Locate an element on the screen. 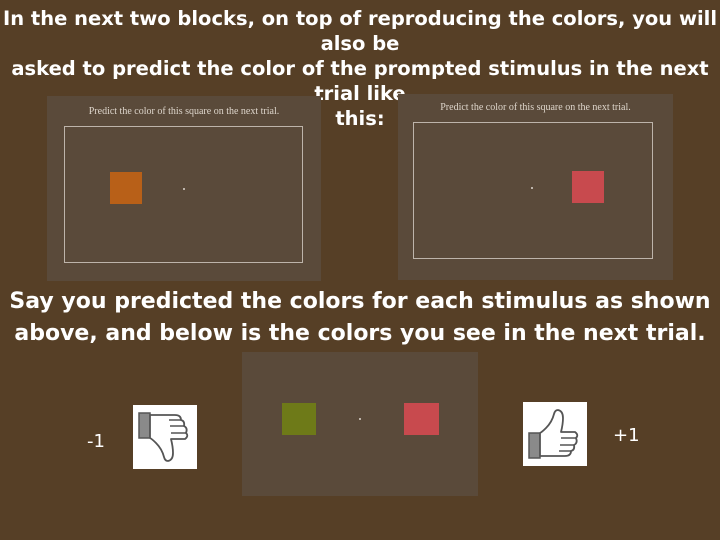 This screenshot has height=540, width=720. thumbs-down-icon is located at coordinates (163, 437).